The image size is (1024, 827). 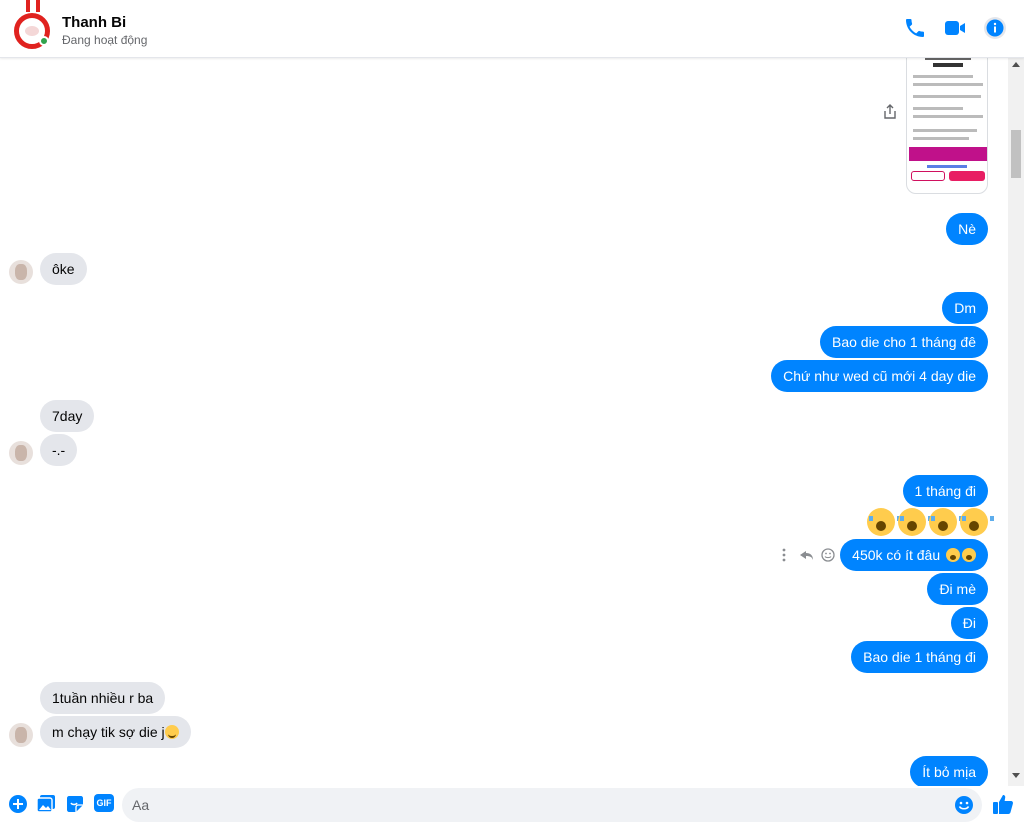 What do you see at coordinates (46, 804) in the screenshot?
I see `image-icon` at bounding box center [46, 804].